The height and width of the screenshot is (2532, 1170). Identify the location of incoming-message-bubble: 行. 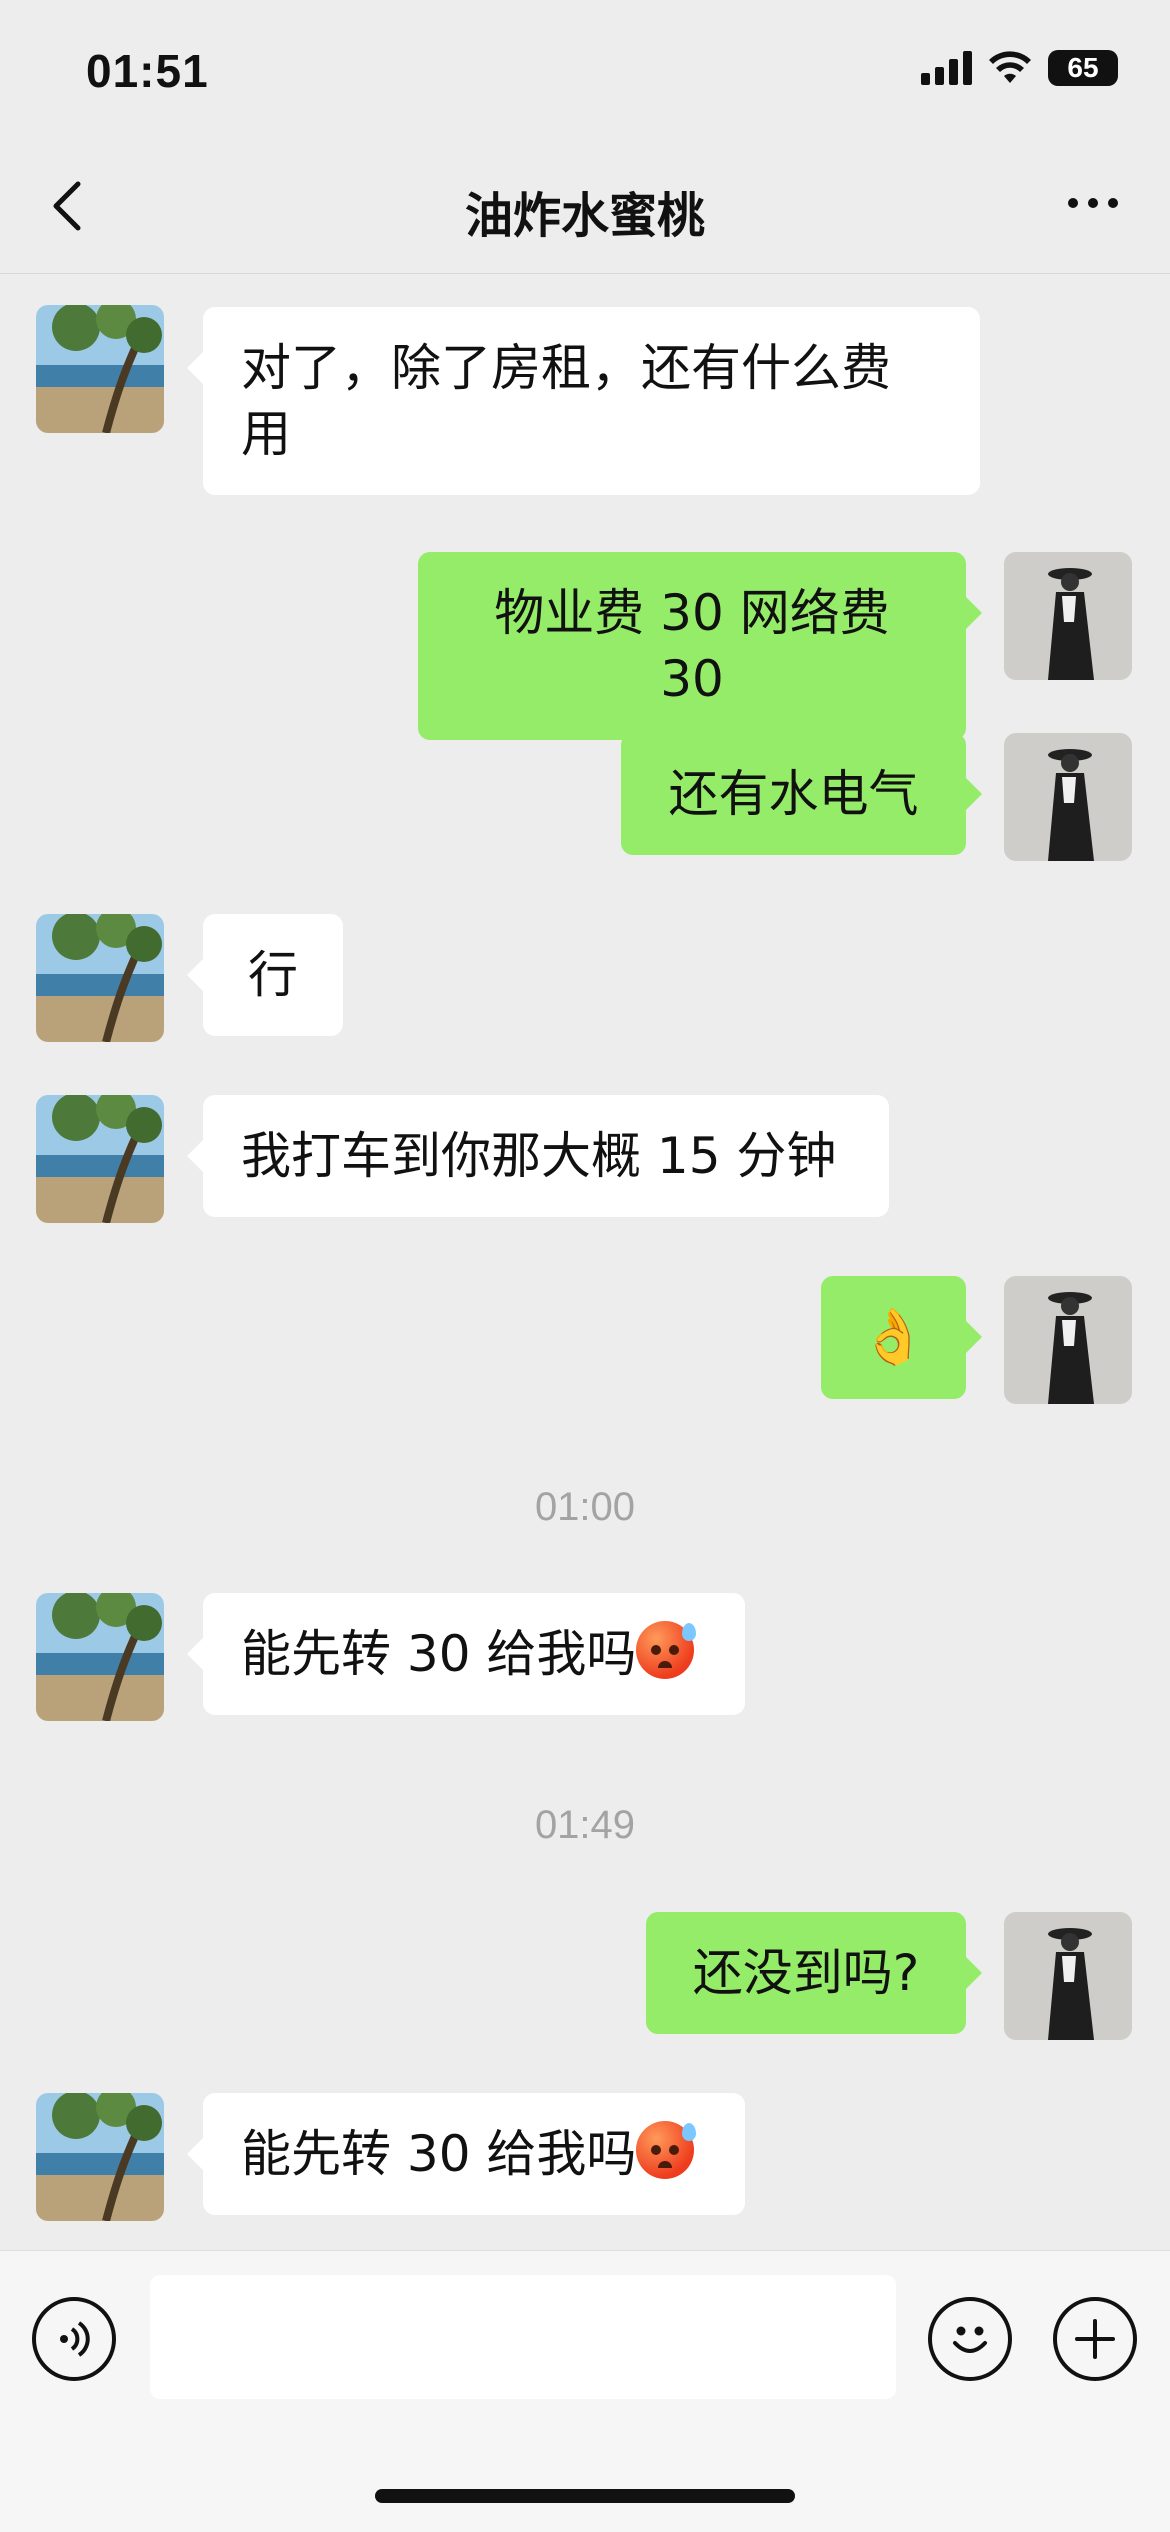
(265, 975).